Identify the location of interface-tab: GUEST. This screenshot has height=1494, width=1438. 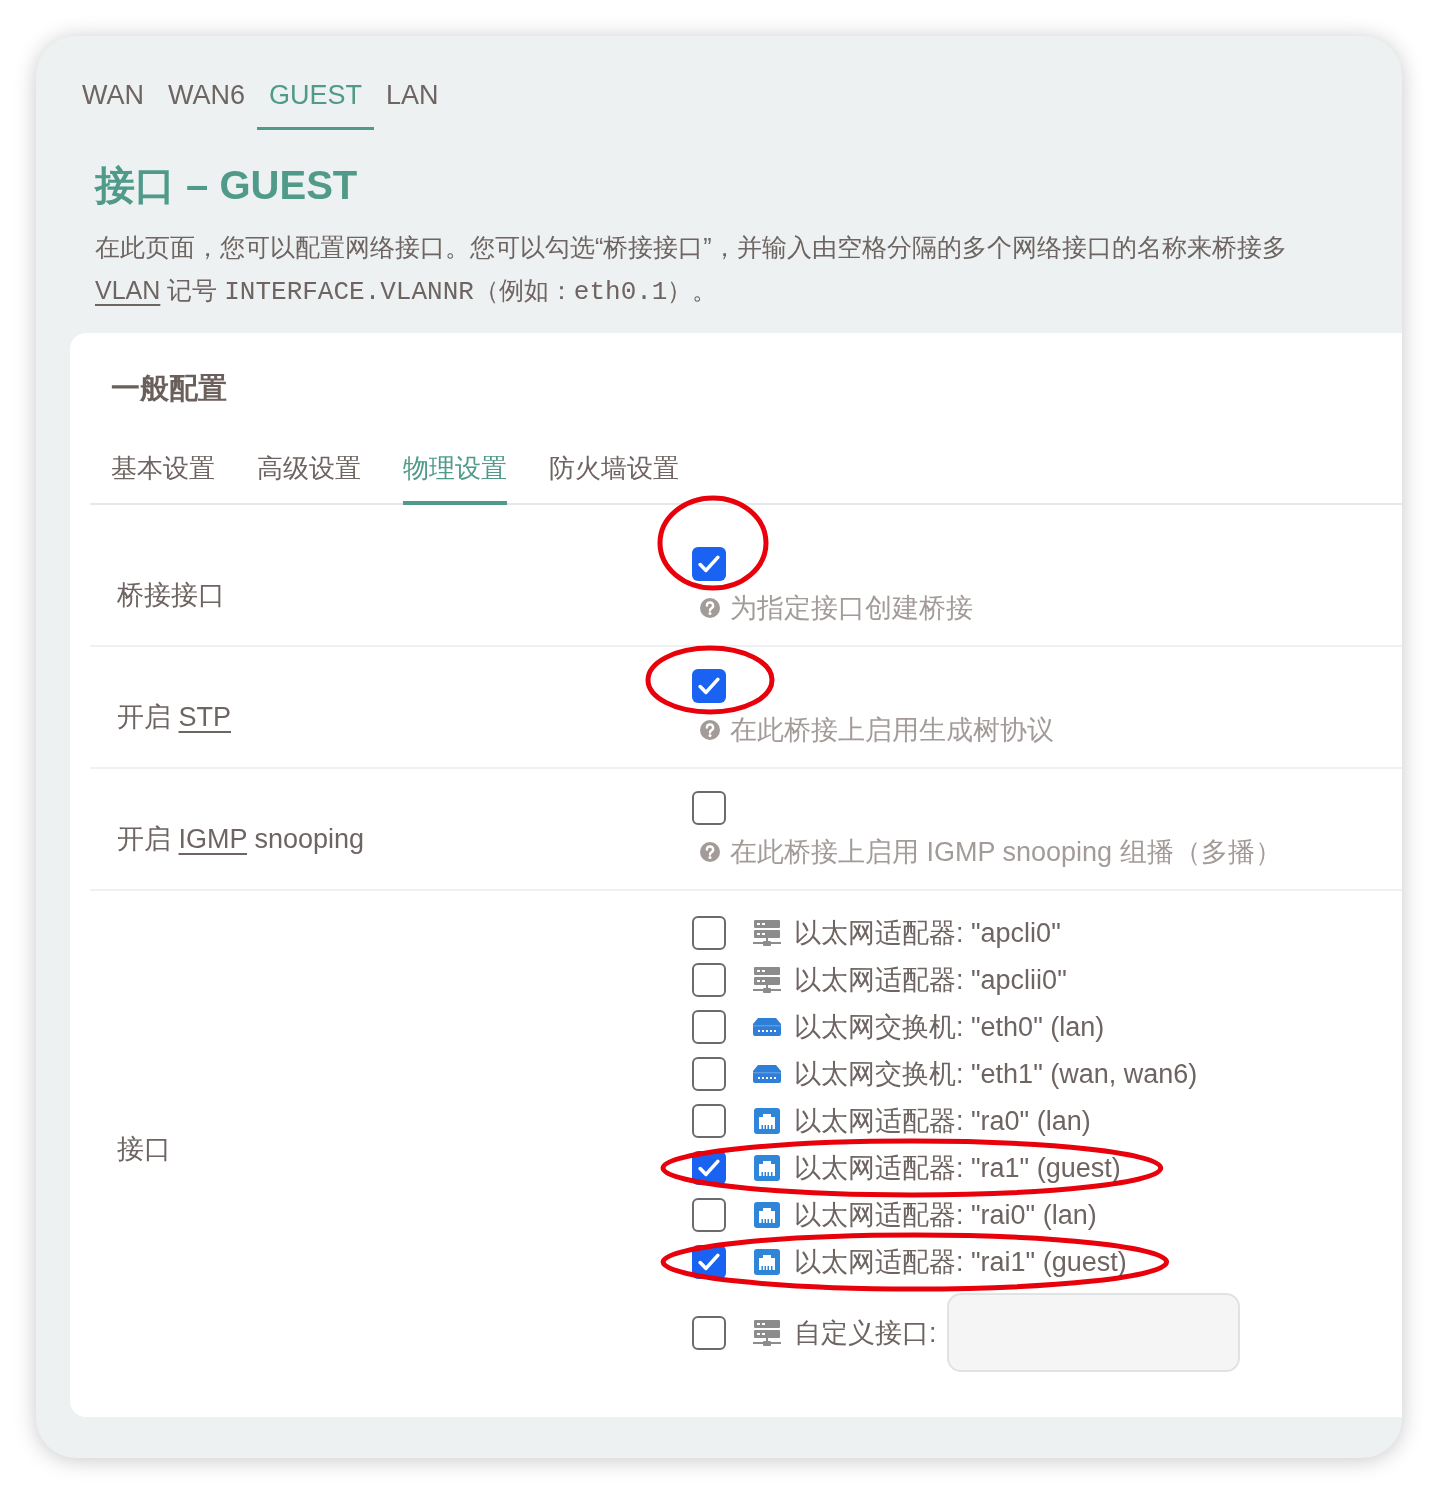
(316, 103).